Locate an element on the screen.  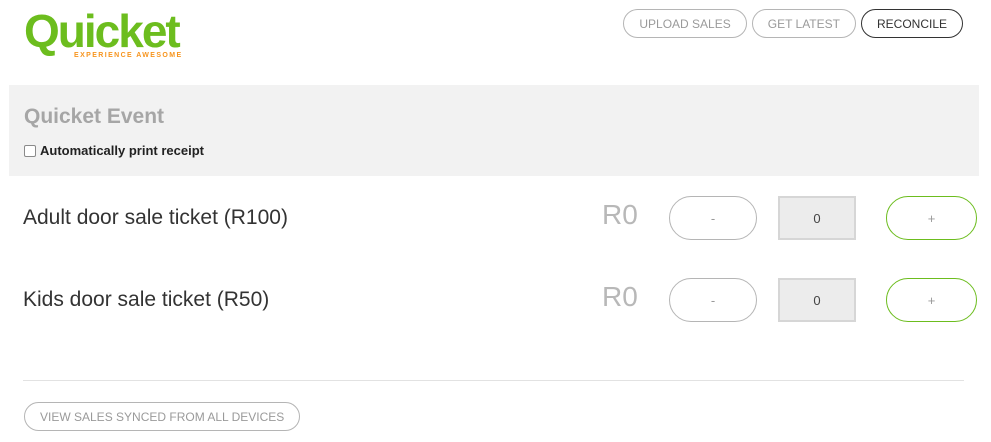
ticket-row-kids: Kids door sale ticket (R50) R0 - + is located at coordinates (495, 300).